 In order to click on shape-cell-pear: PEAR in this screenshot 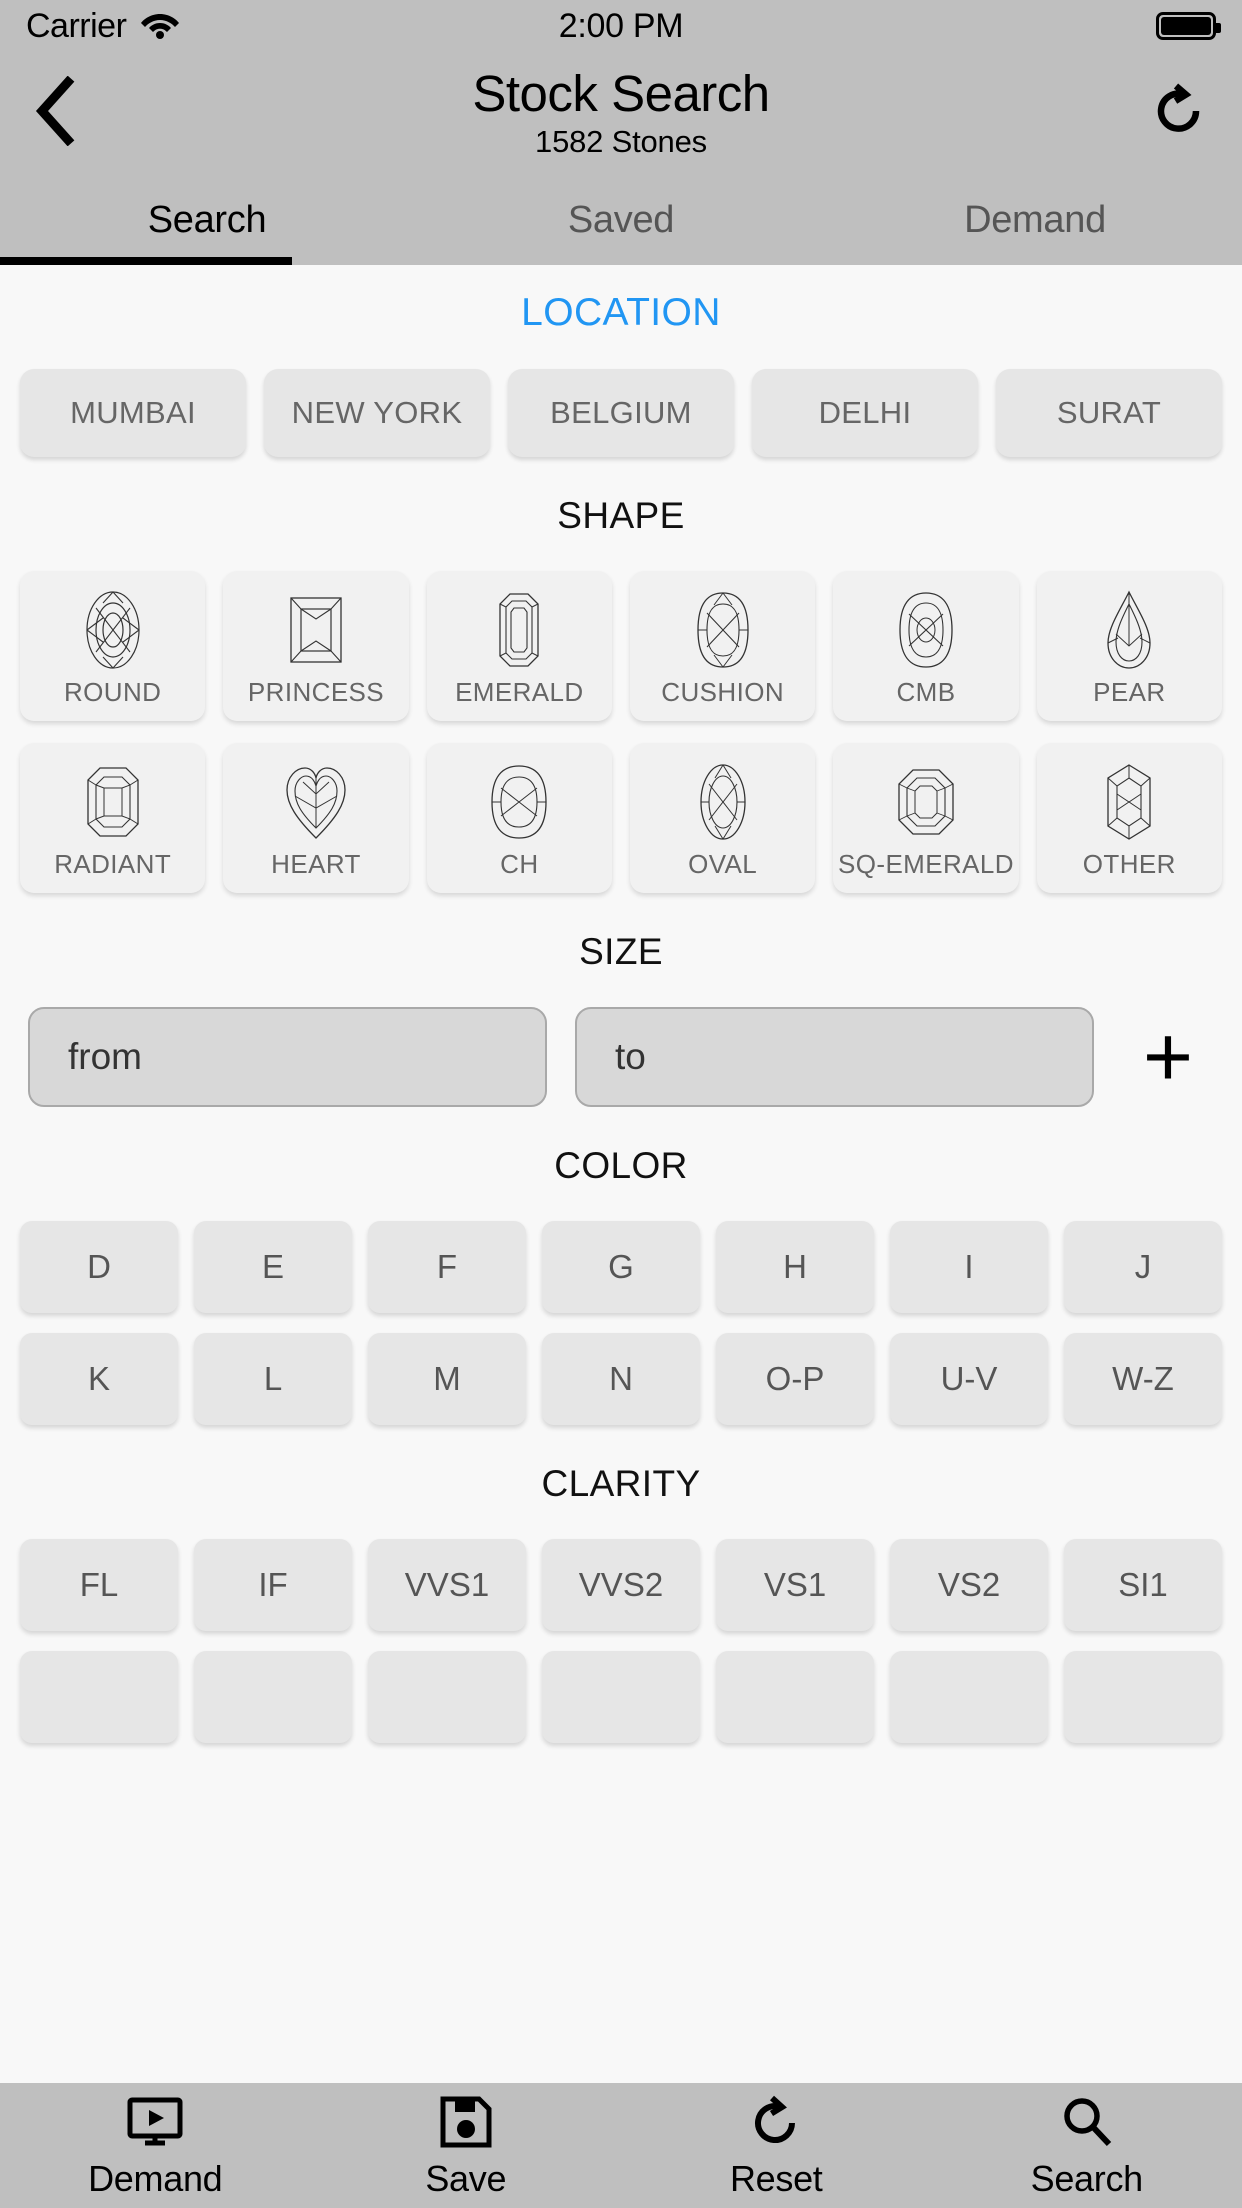, I will do `click(1129, 646)`.